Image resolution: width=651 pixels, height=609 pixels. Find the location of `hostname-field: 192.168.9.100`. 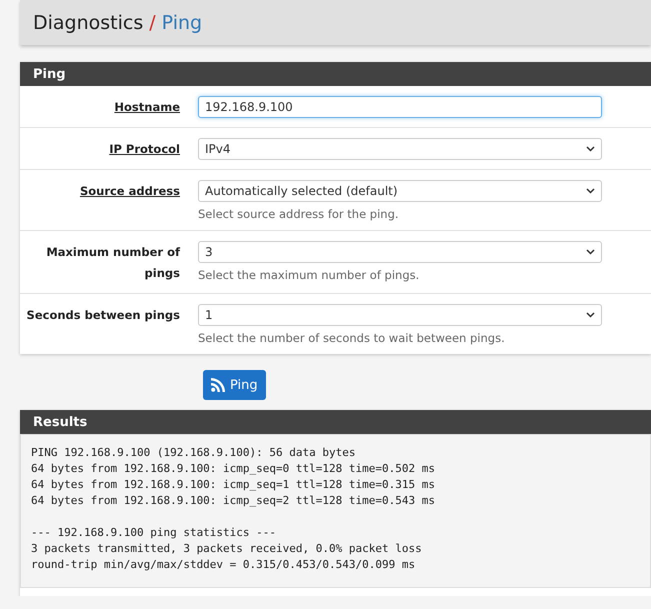

hostname-field: 192.168.9.100 is located at coordinates (400, 107).